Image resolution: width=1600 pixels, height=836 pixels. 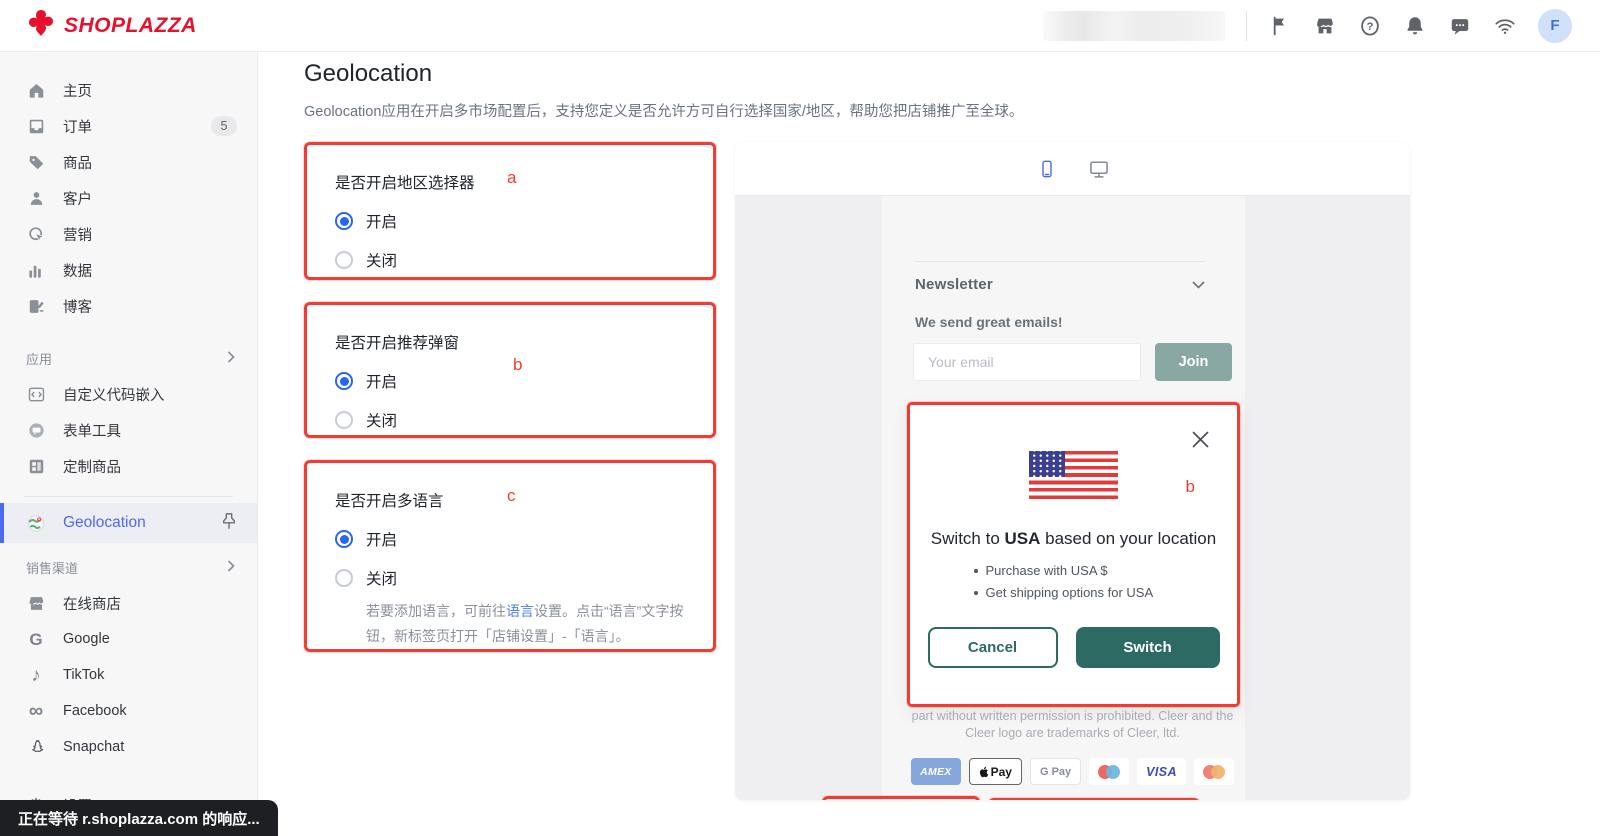 What do you see at coordinates (36, 523) in the screenshot?
I see `geolocation-globe-icon` at bounding box center [36, 523].